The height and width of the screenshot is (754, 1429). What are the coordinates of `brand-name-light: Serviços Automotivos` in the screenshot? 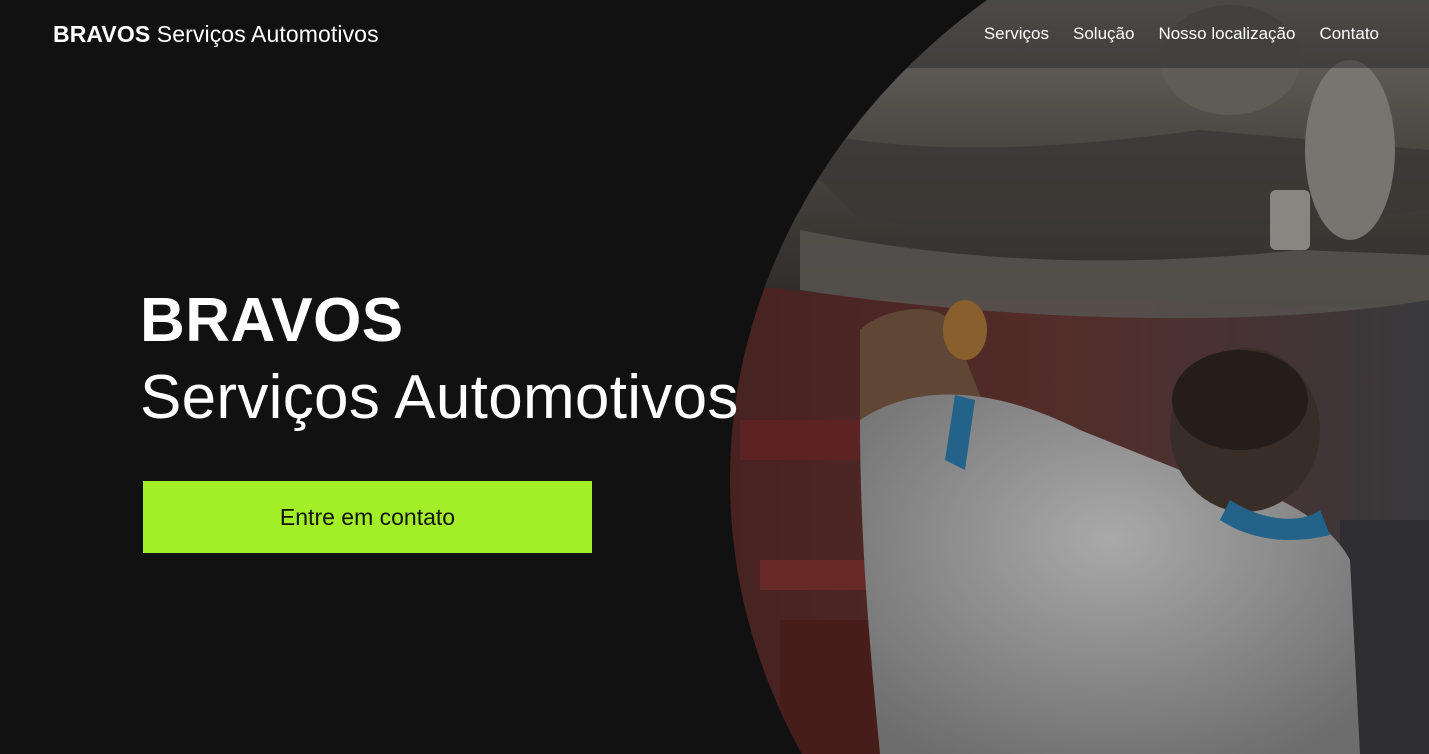 It's located at (267, 33).